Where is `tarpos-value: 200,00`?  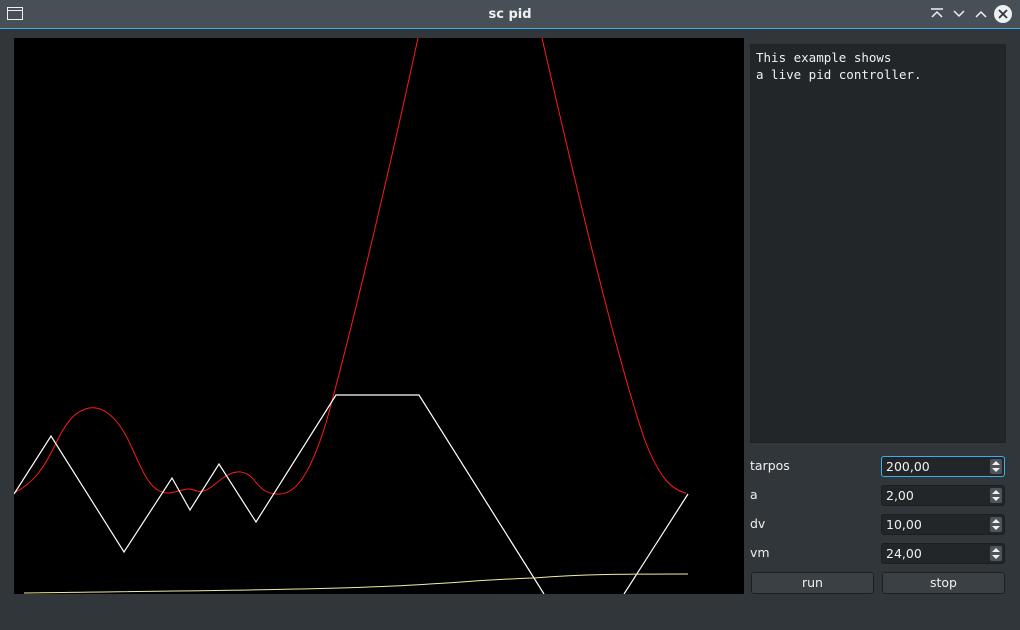
tarpos-value: 200,00 is located at coordinates (908, 466).